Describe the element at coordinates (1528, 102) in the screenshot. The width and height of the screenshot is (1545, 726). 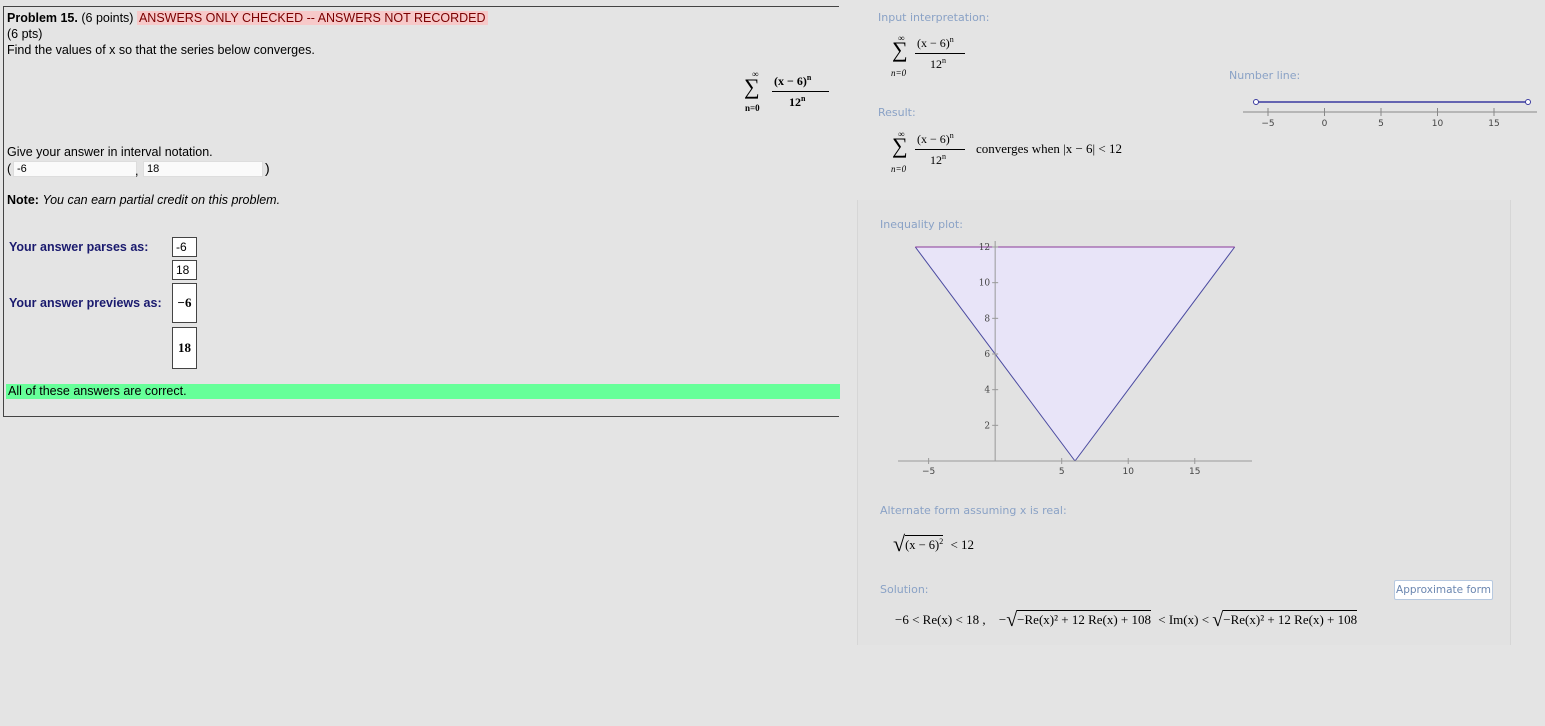
I see `number-line-open-right` at that location.